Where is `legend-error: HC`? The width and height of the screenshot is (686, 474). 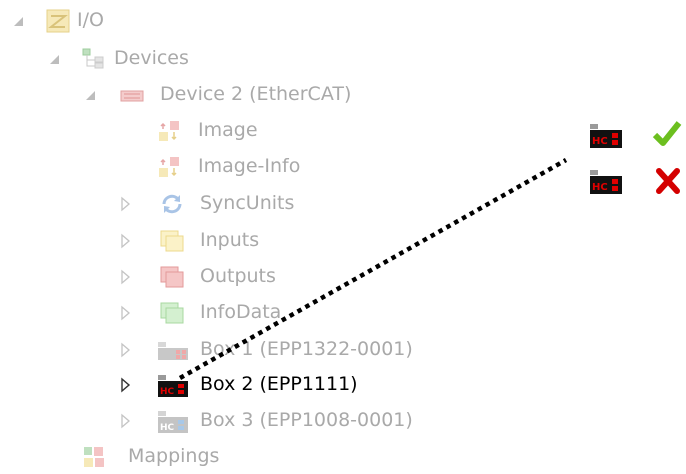 legend-error: HC is located at coordinates (637, 182).